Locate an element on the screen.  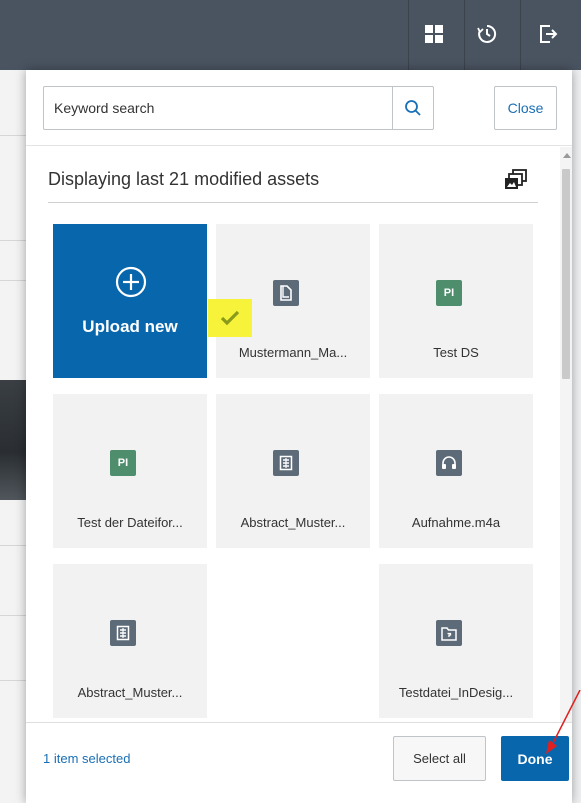
grid-view-button is located at coordinates (434, 34).